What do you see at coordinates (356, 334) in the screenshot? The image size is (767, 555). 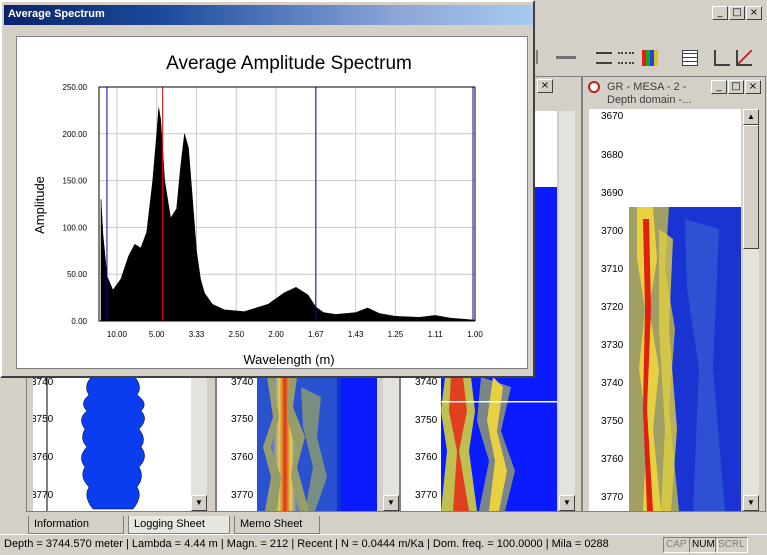 I see `x-tick-label: 1.43` at bounding box center [356, 334].